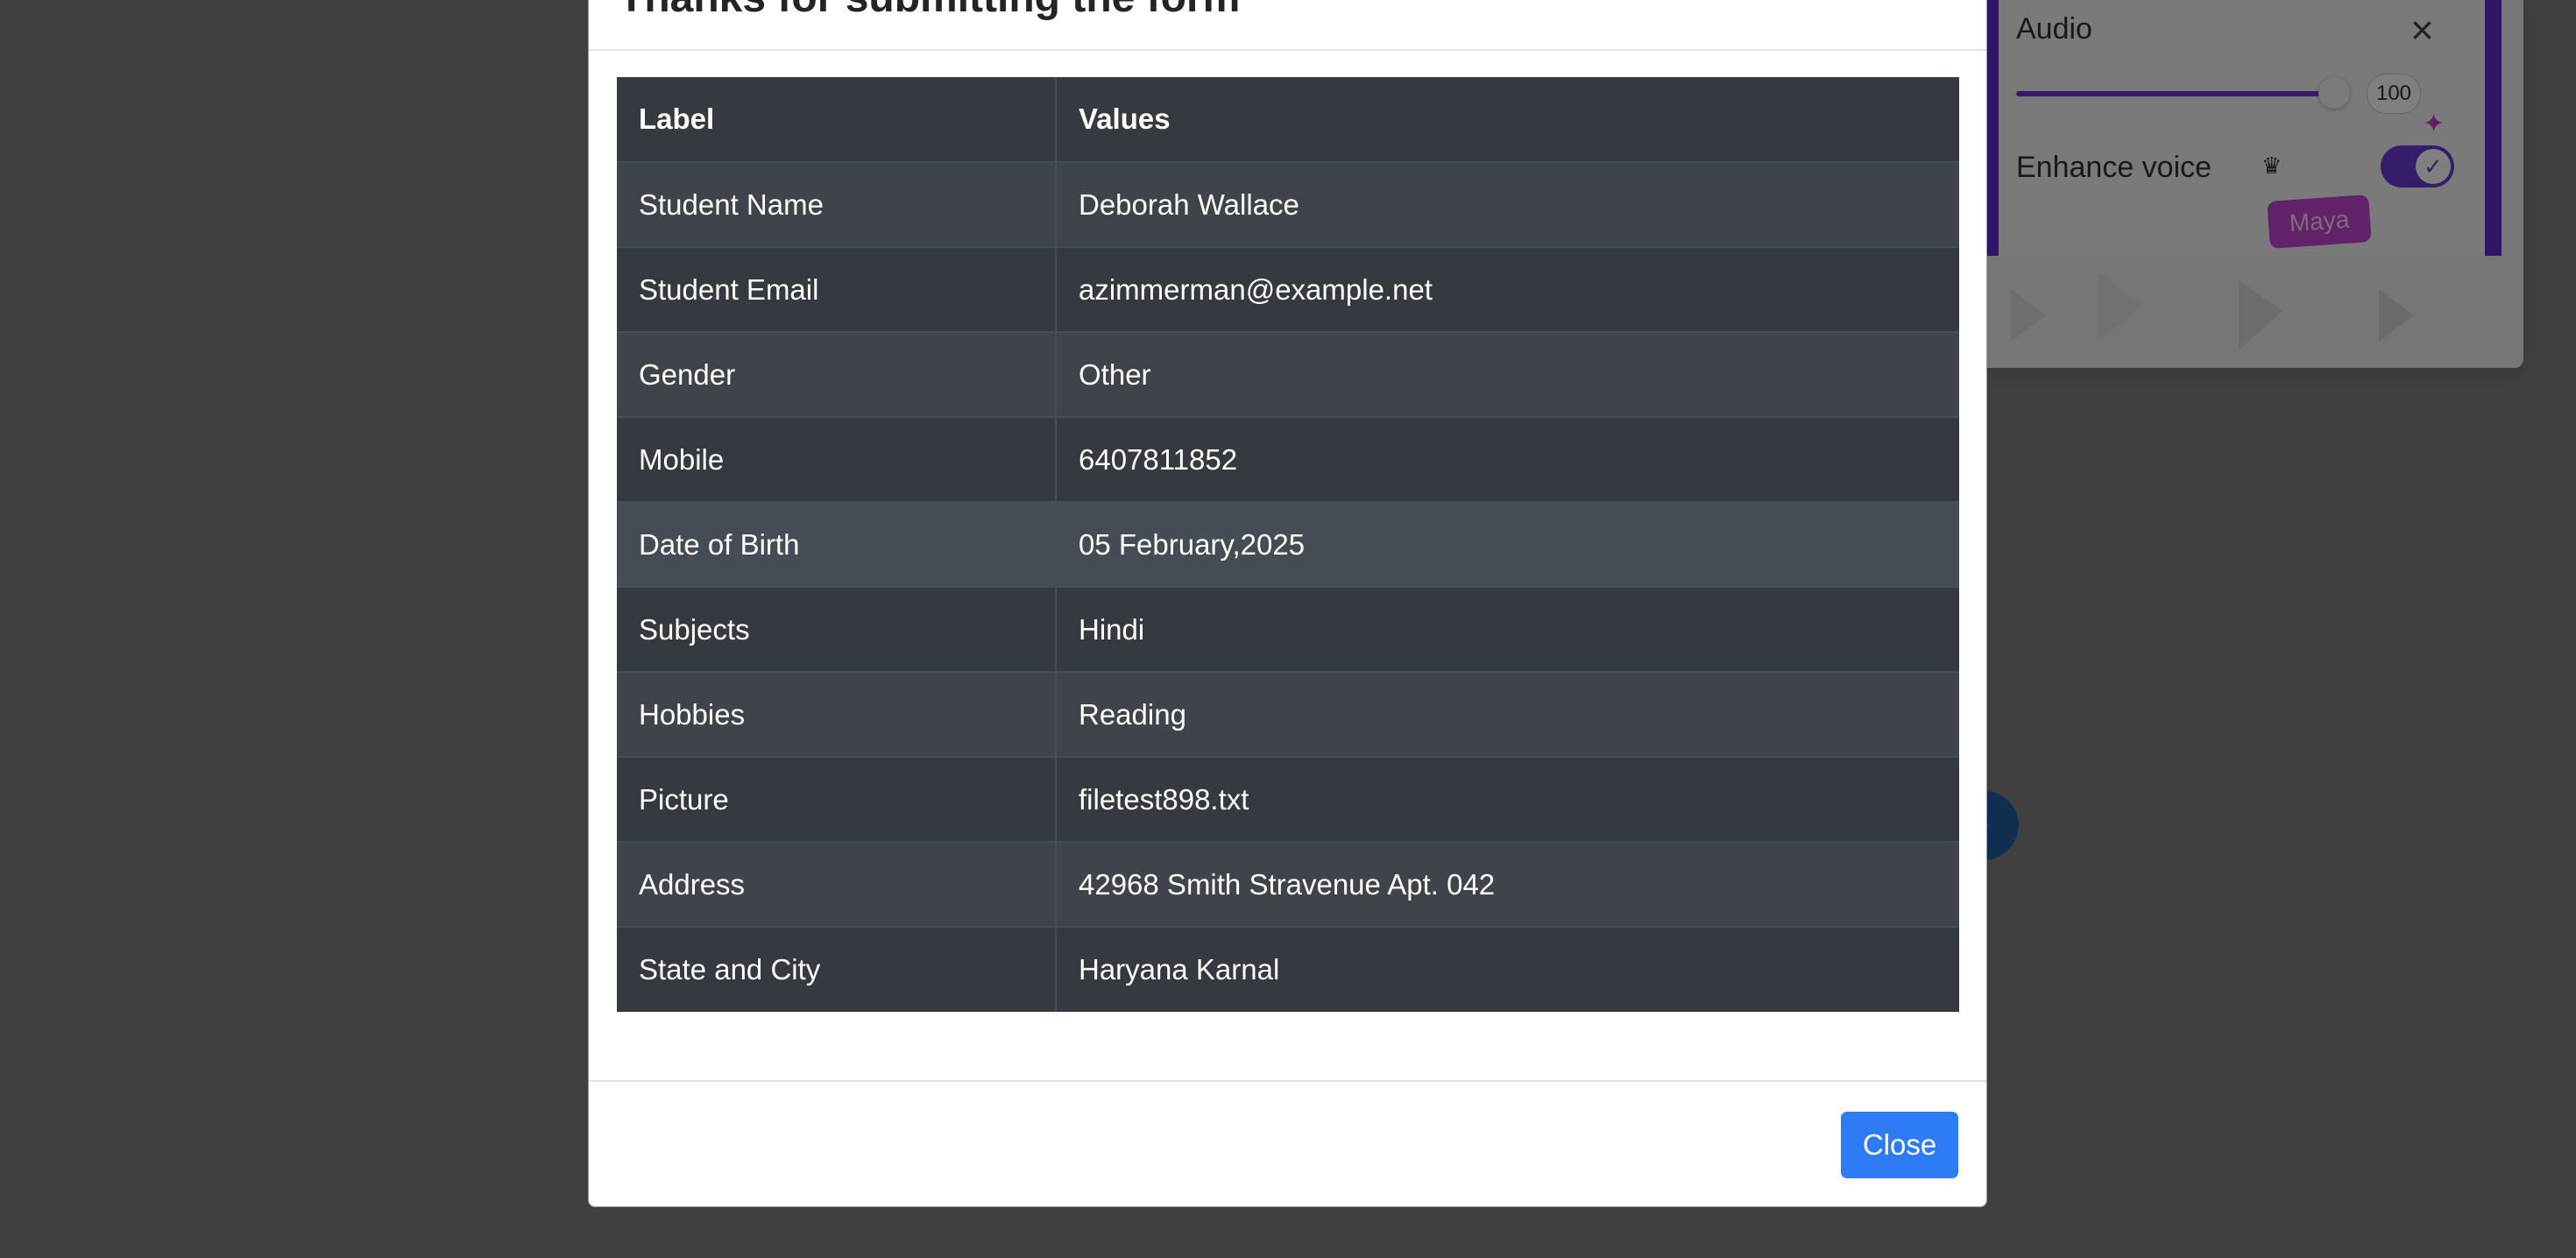 The height and width of the screenshot is (1258, 2576). Describe the element at coordinates (929, 11) in the screenshot. I see `modal-title: Thanks for submitting the form` at that location.